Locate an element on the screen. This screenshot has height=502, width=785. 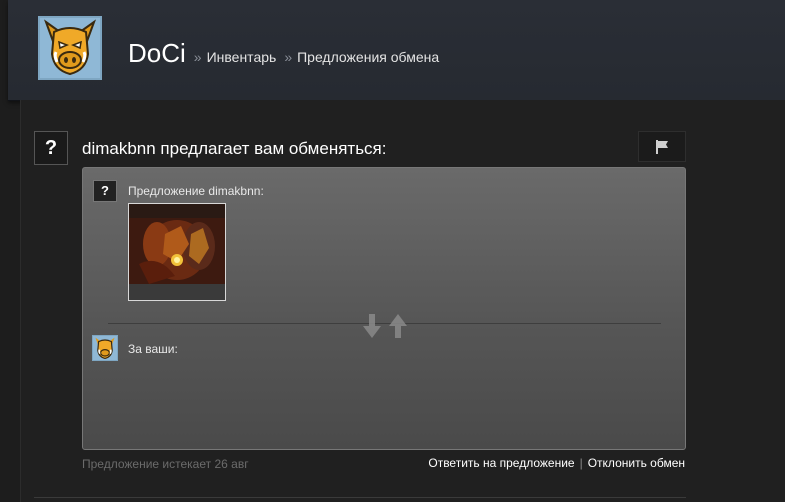
trade-item is located at coordinates (177, 252).